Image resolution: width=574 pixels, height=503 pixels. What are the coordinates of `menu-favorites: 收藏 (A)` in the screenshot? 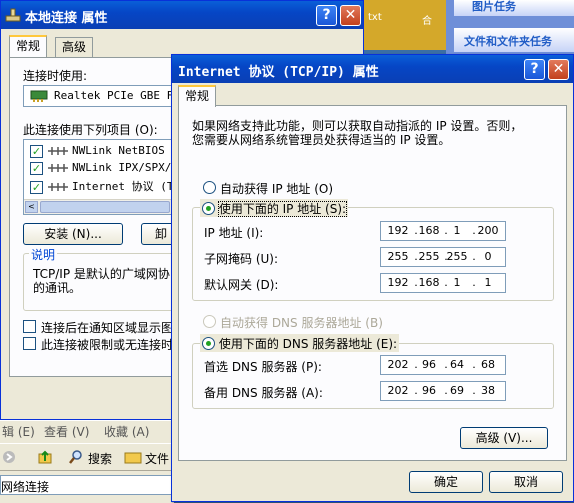 It's located at (126, 431).